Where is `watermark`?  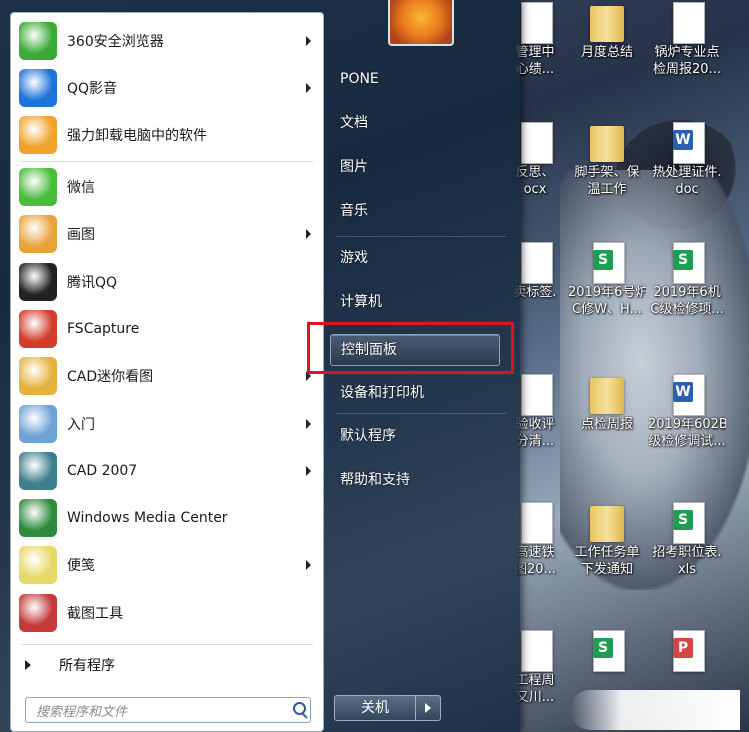 watermark is located at coordinates (655, 710).